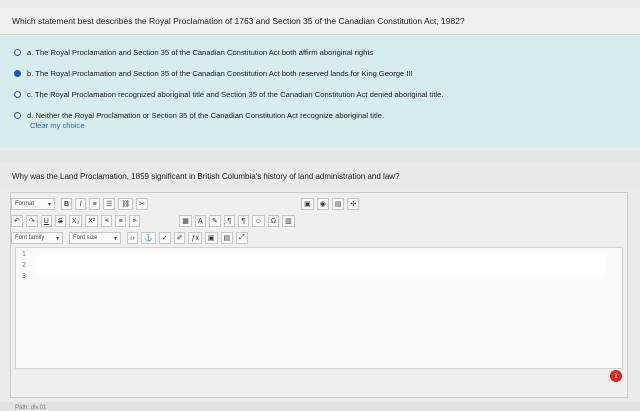 This screenshot has width=640, height=411. I want to click on text-color-button: A, so click(200, 221).